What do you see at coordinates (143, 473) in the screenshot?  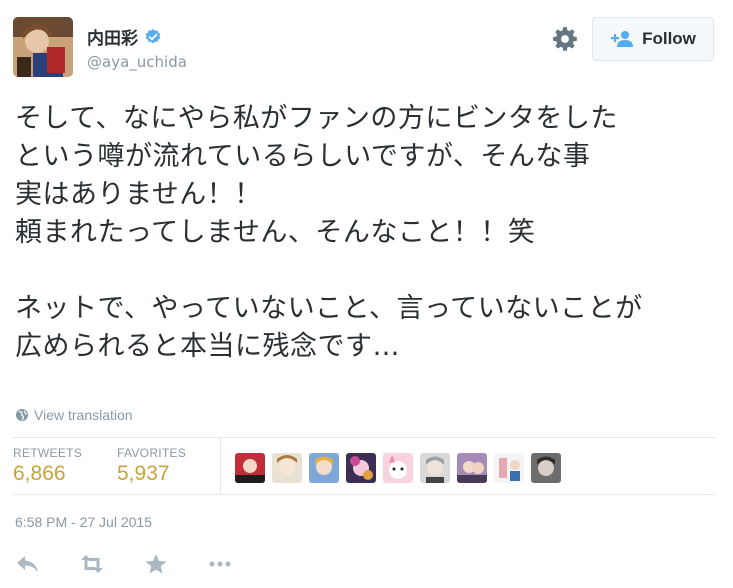 I see `favorites-count: 5,937` at bounding box center [143, 473].